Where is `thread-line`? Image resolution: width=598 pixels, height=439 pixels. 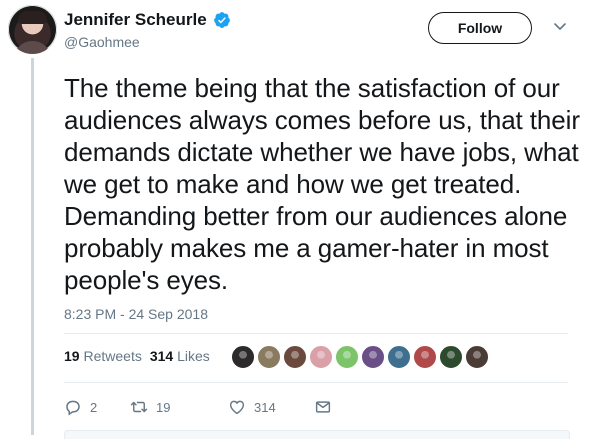
thread-line is located at coordinates (32, 246).